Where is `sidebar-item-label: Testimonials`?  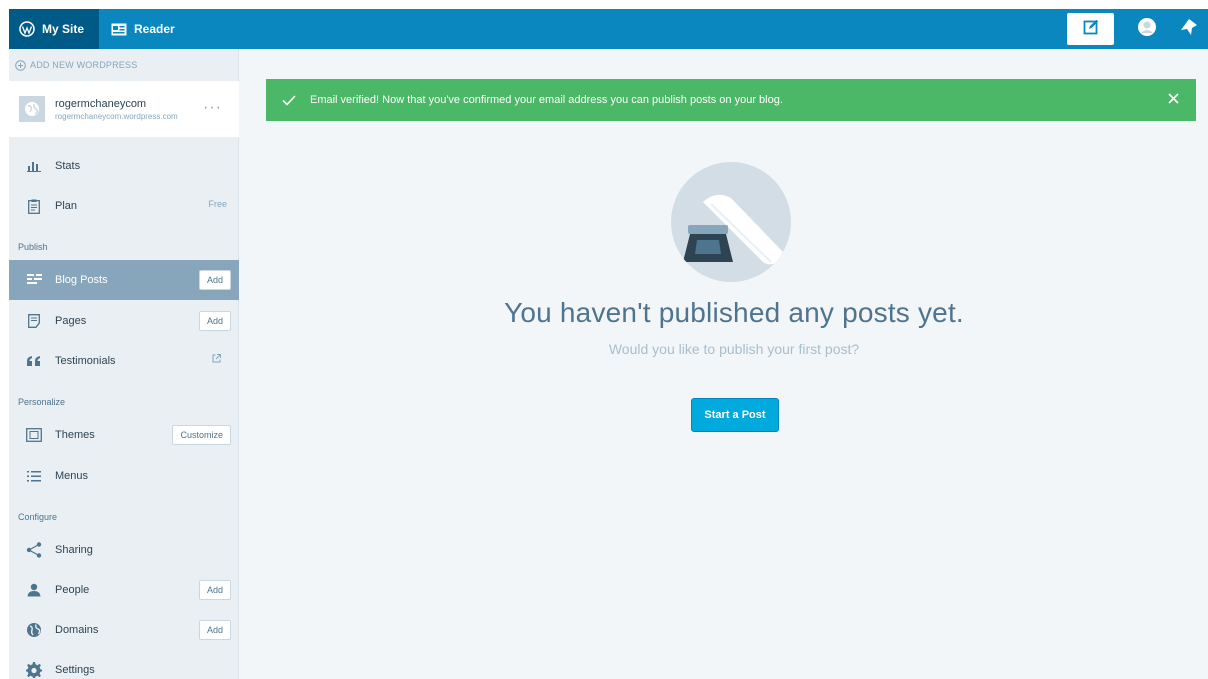 sidebar-item-label: Testimonials is located at coordinates (85, 361).